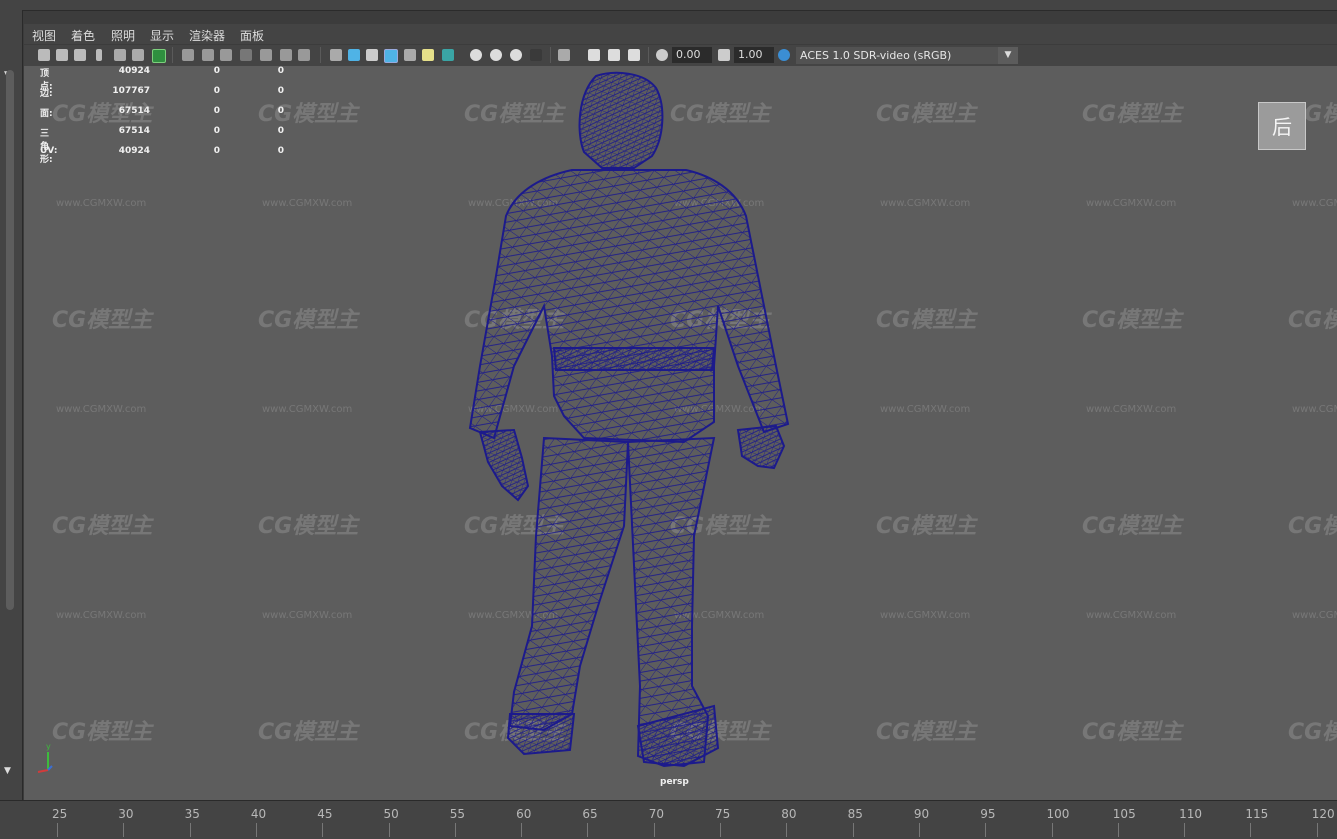 Image resolution: width=1337 pixels, height=839 pixels. What do you see at coordinates (1008, 55) in the screenshot?
I see `chevron-down-icon: ▼` at bounding box center [1008, 55].